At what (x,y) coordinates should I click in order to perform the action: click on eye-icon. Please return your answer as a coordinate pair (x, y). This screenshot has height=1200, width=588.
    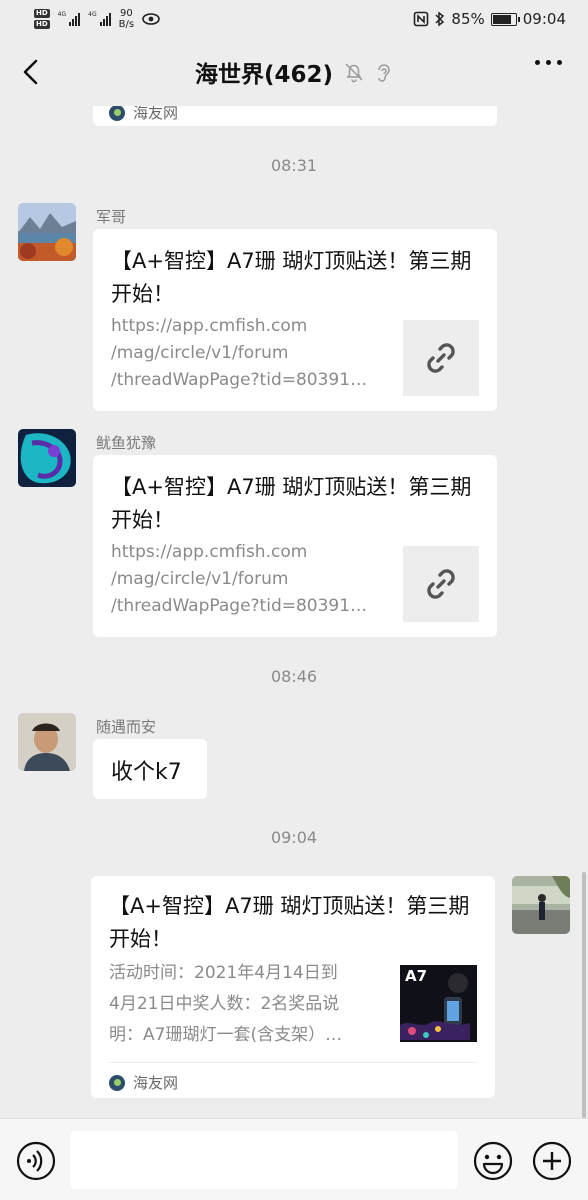
    Looking at the image, I should click on (151, 19).